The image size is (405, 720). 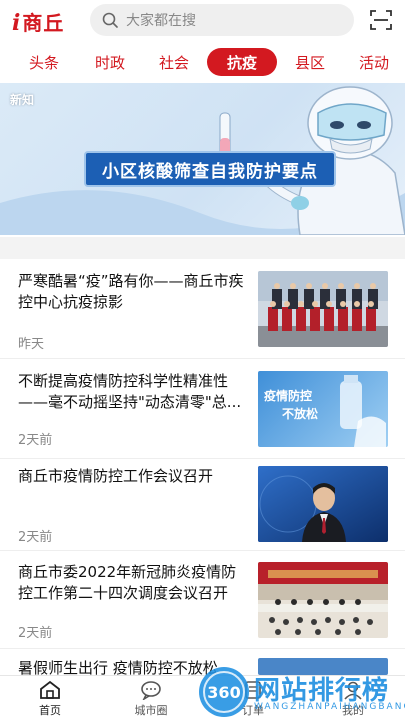 What do you see at coordinates (242, 62) in the screenshot?
I see `tab-kangyi: 抗疫` at bounding box center [242, 62].